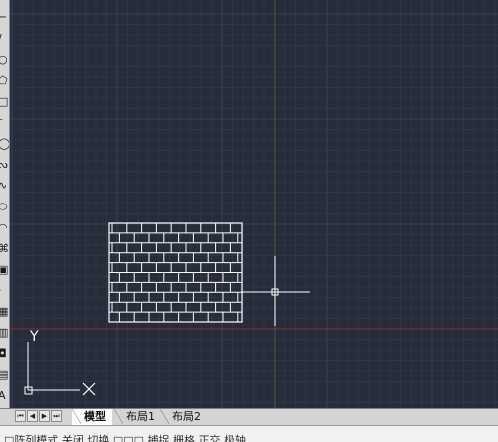 Image resolution: width=498 pixels, height=442 pixels. What do you see at coordinates (4, 101) in the screenshot?
I see `rectangle-tool: □` at bounding box center [4, 101].